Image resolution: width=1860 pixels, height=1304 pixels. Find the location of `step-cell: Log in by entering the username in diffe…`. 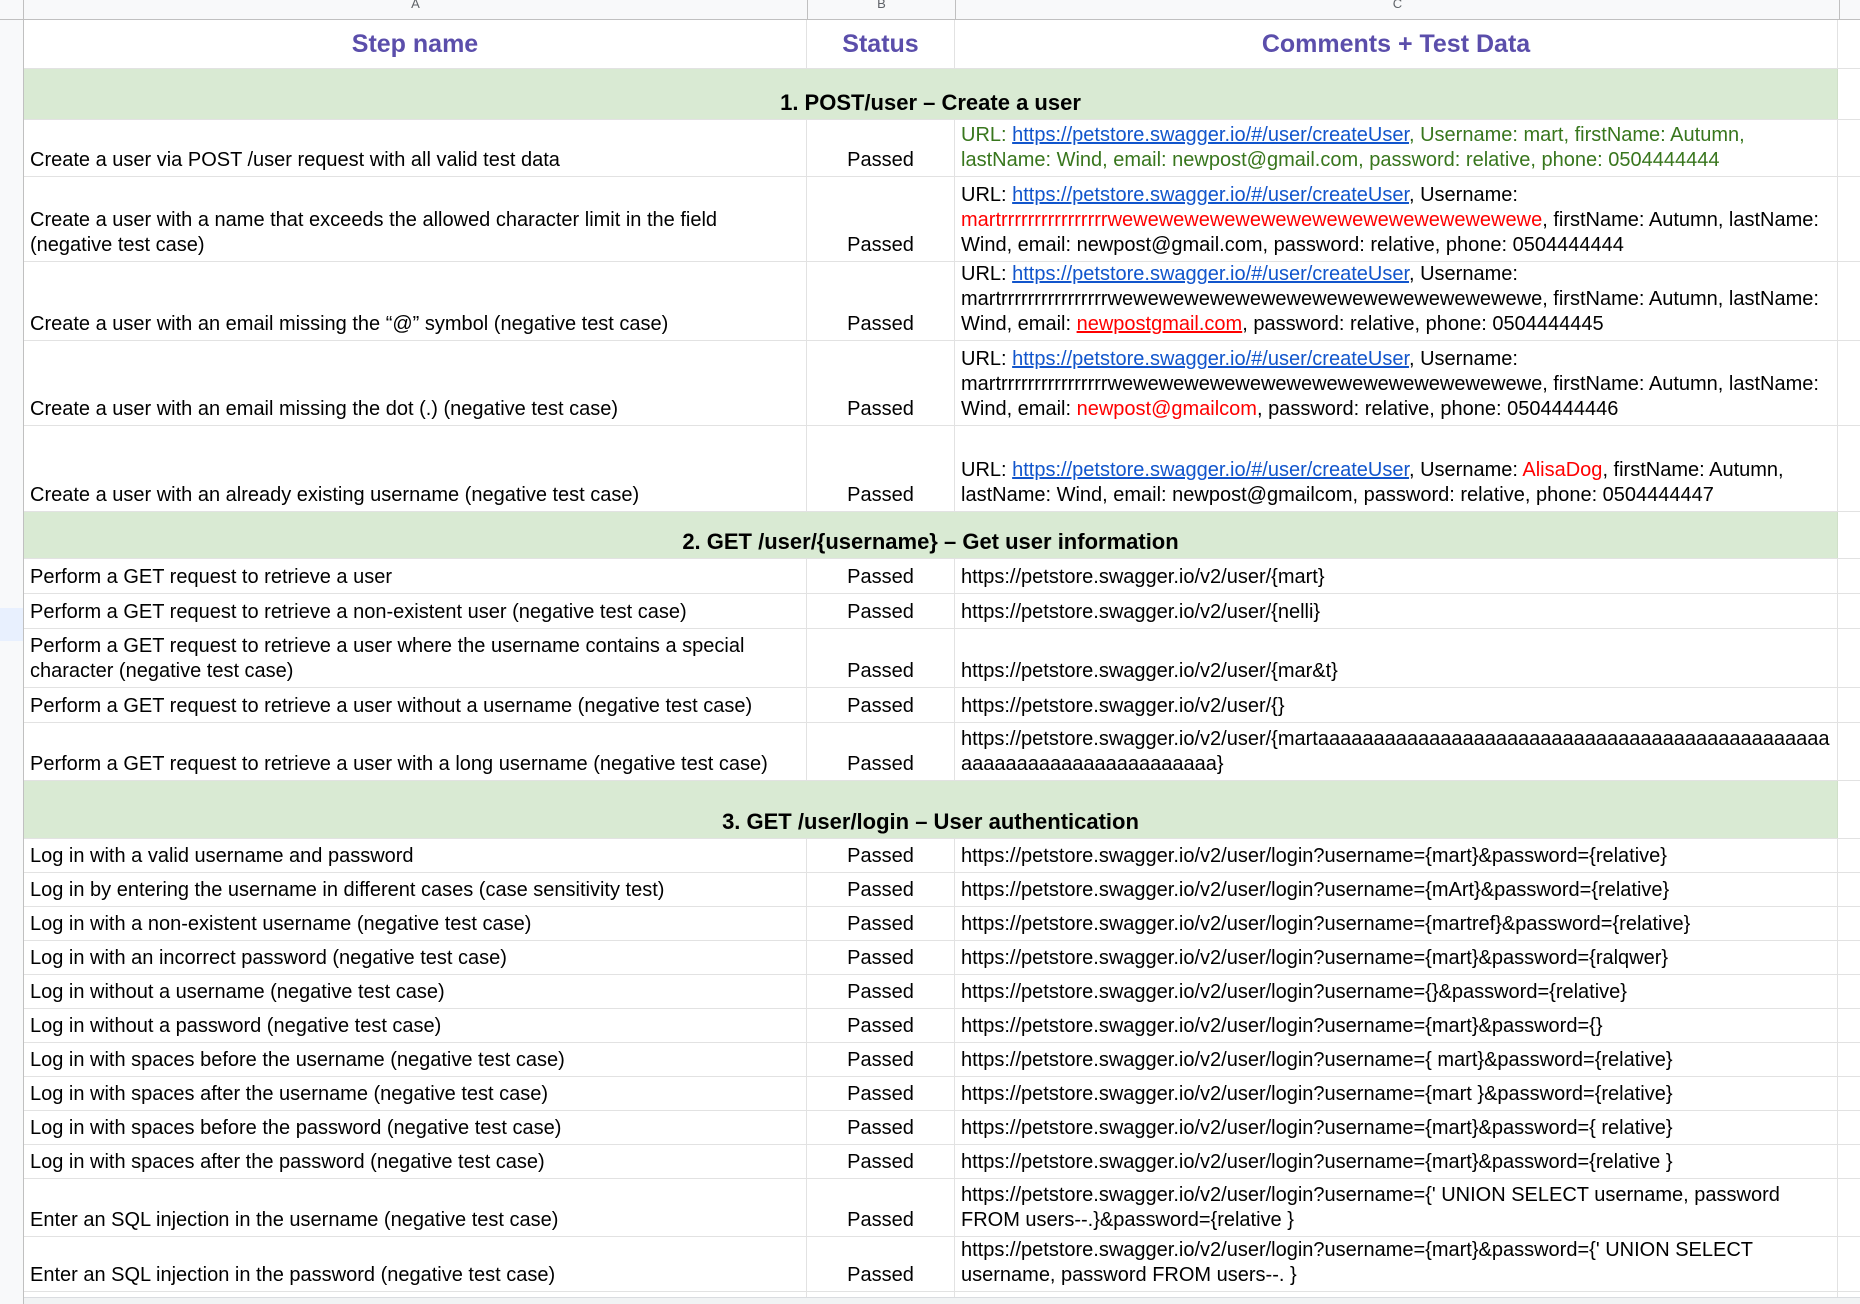

step-cell: Log in by entering the username in diffe… is located at coordinates (415, 889).